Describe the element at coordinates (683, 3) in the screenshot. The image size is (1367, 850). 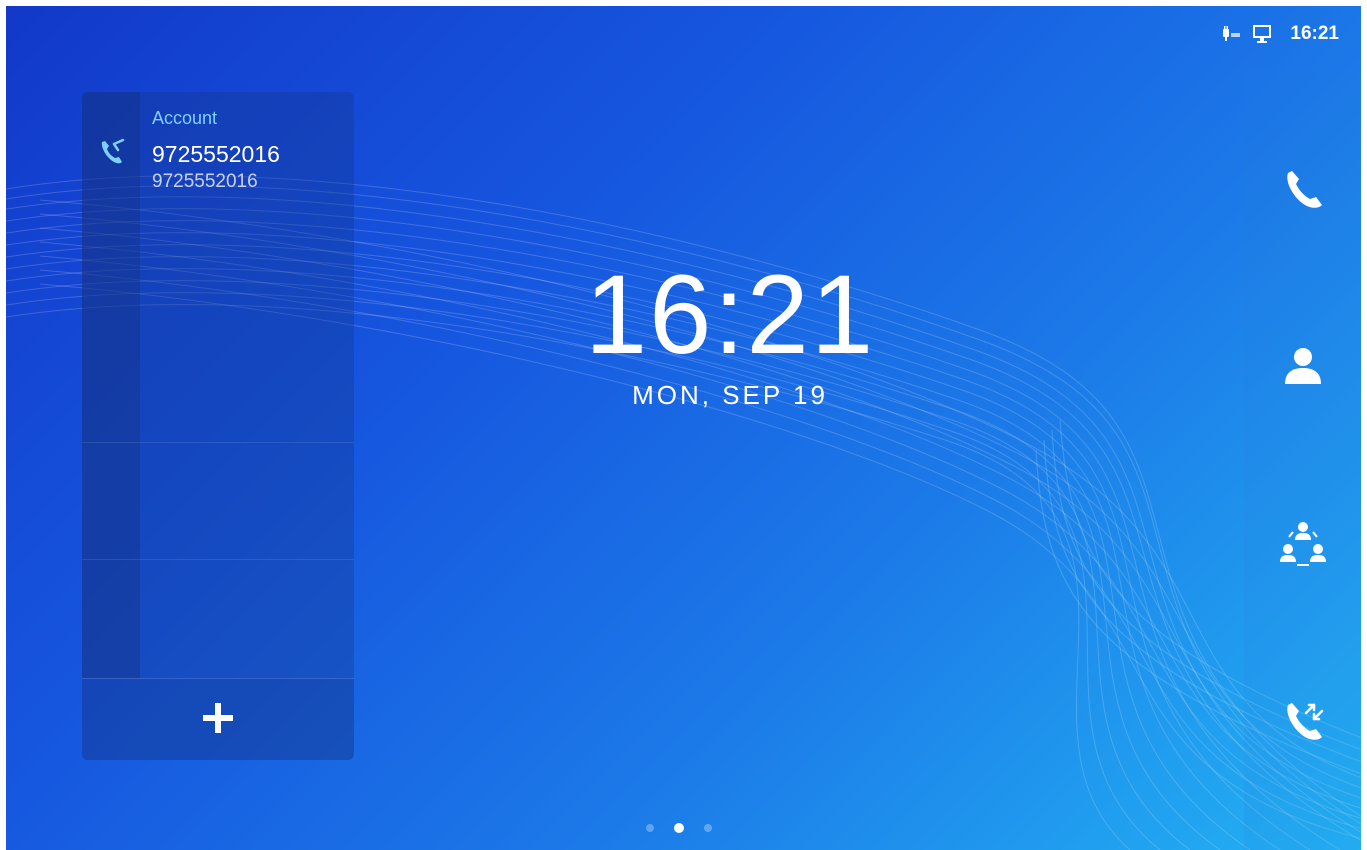
I see `screen-border-top` at that location.